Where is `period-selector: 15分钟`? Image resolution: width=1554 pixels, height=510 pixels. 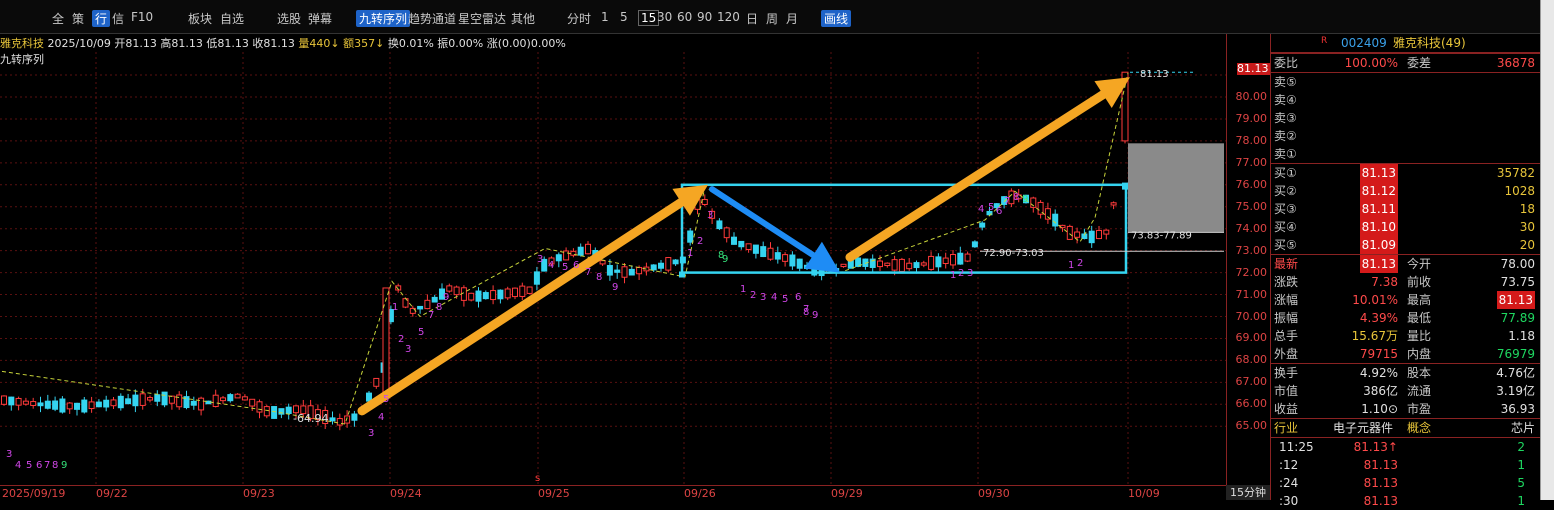 period-selector: 15分钟 is located at coordinates (1248, 492).